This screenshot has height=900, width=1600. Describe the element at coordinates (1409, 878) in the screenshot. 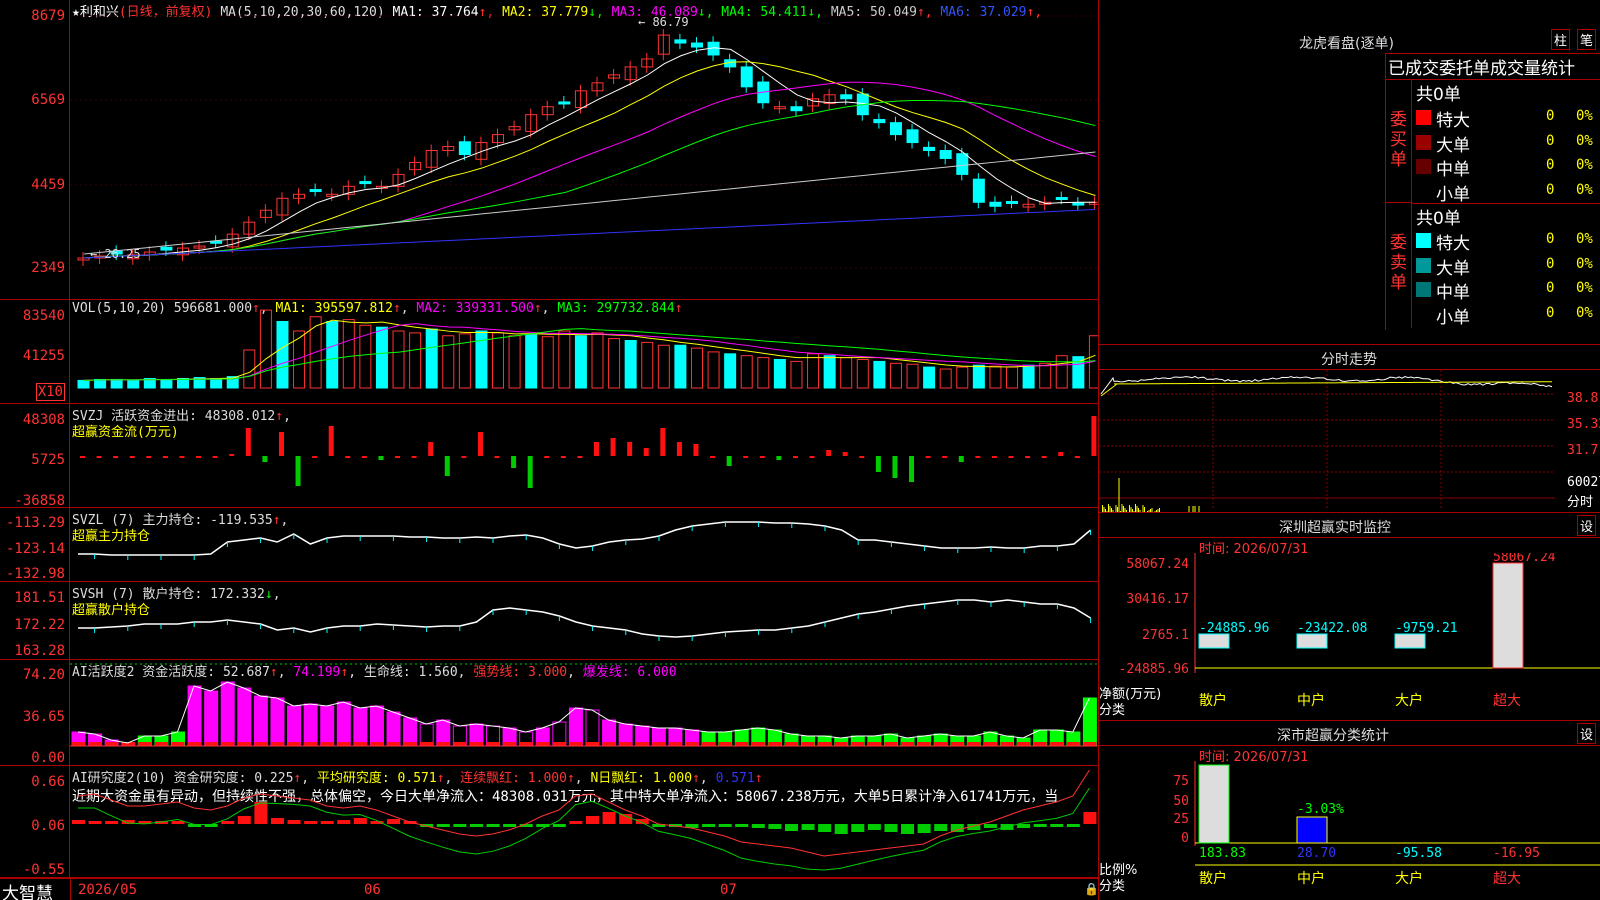

I see `category-label: 大户` at that location.